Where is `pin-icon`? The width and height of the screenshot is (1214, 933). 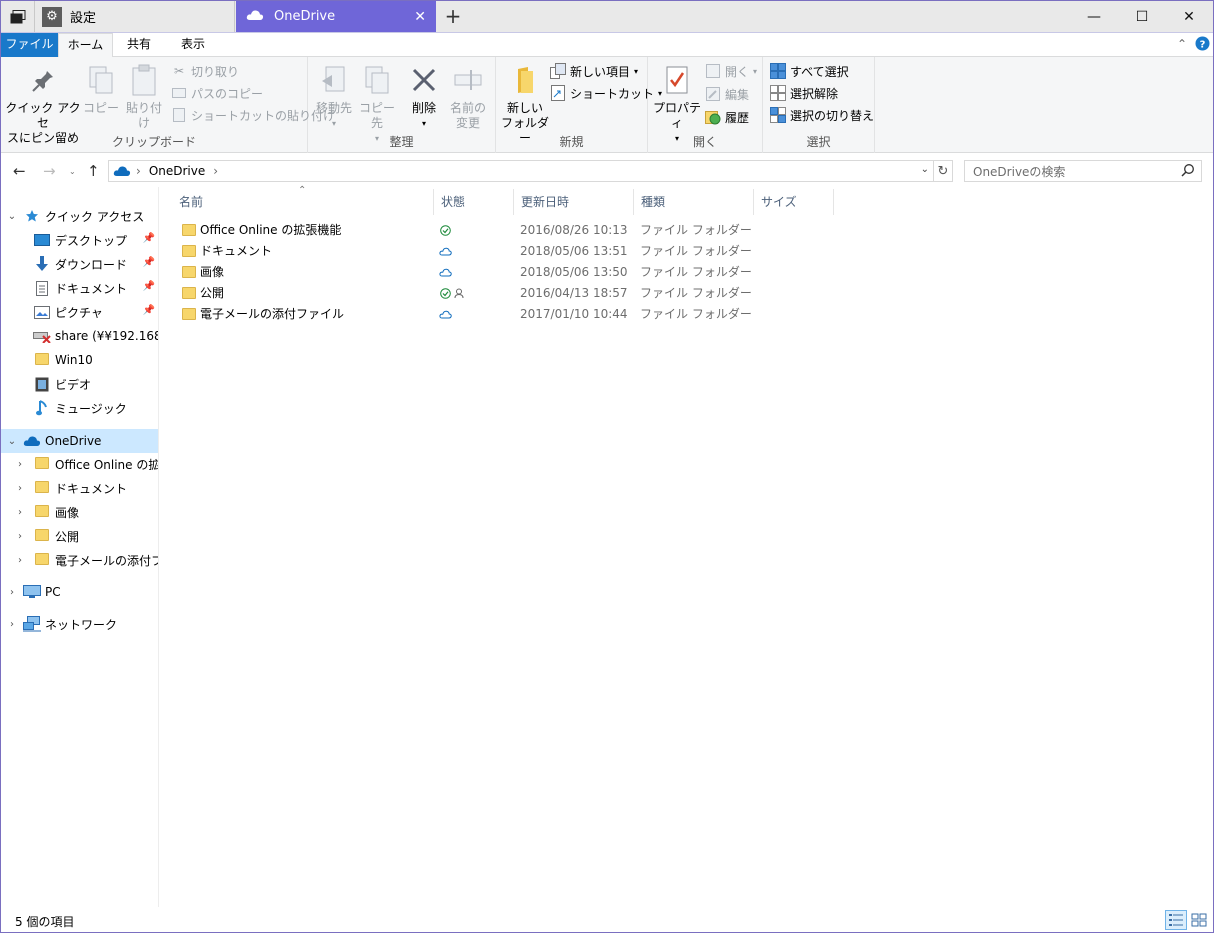
pin-icon is located at coordinates (43, 80).